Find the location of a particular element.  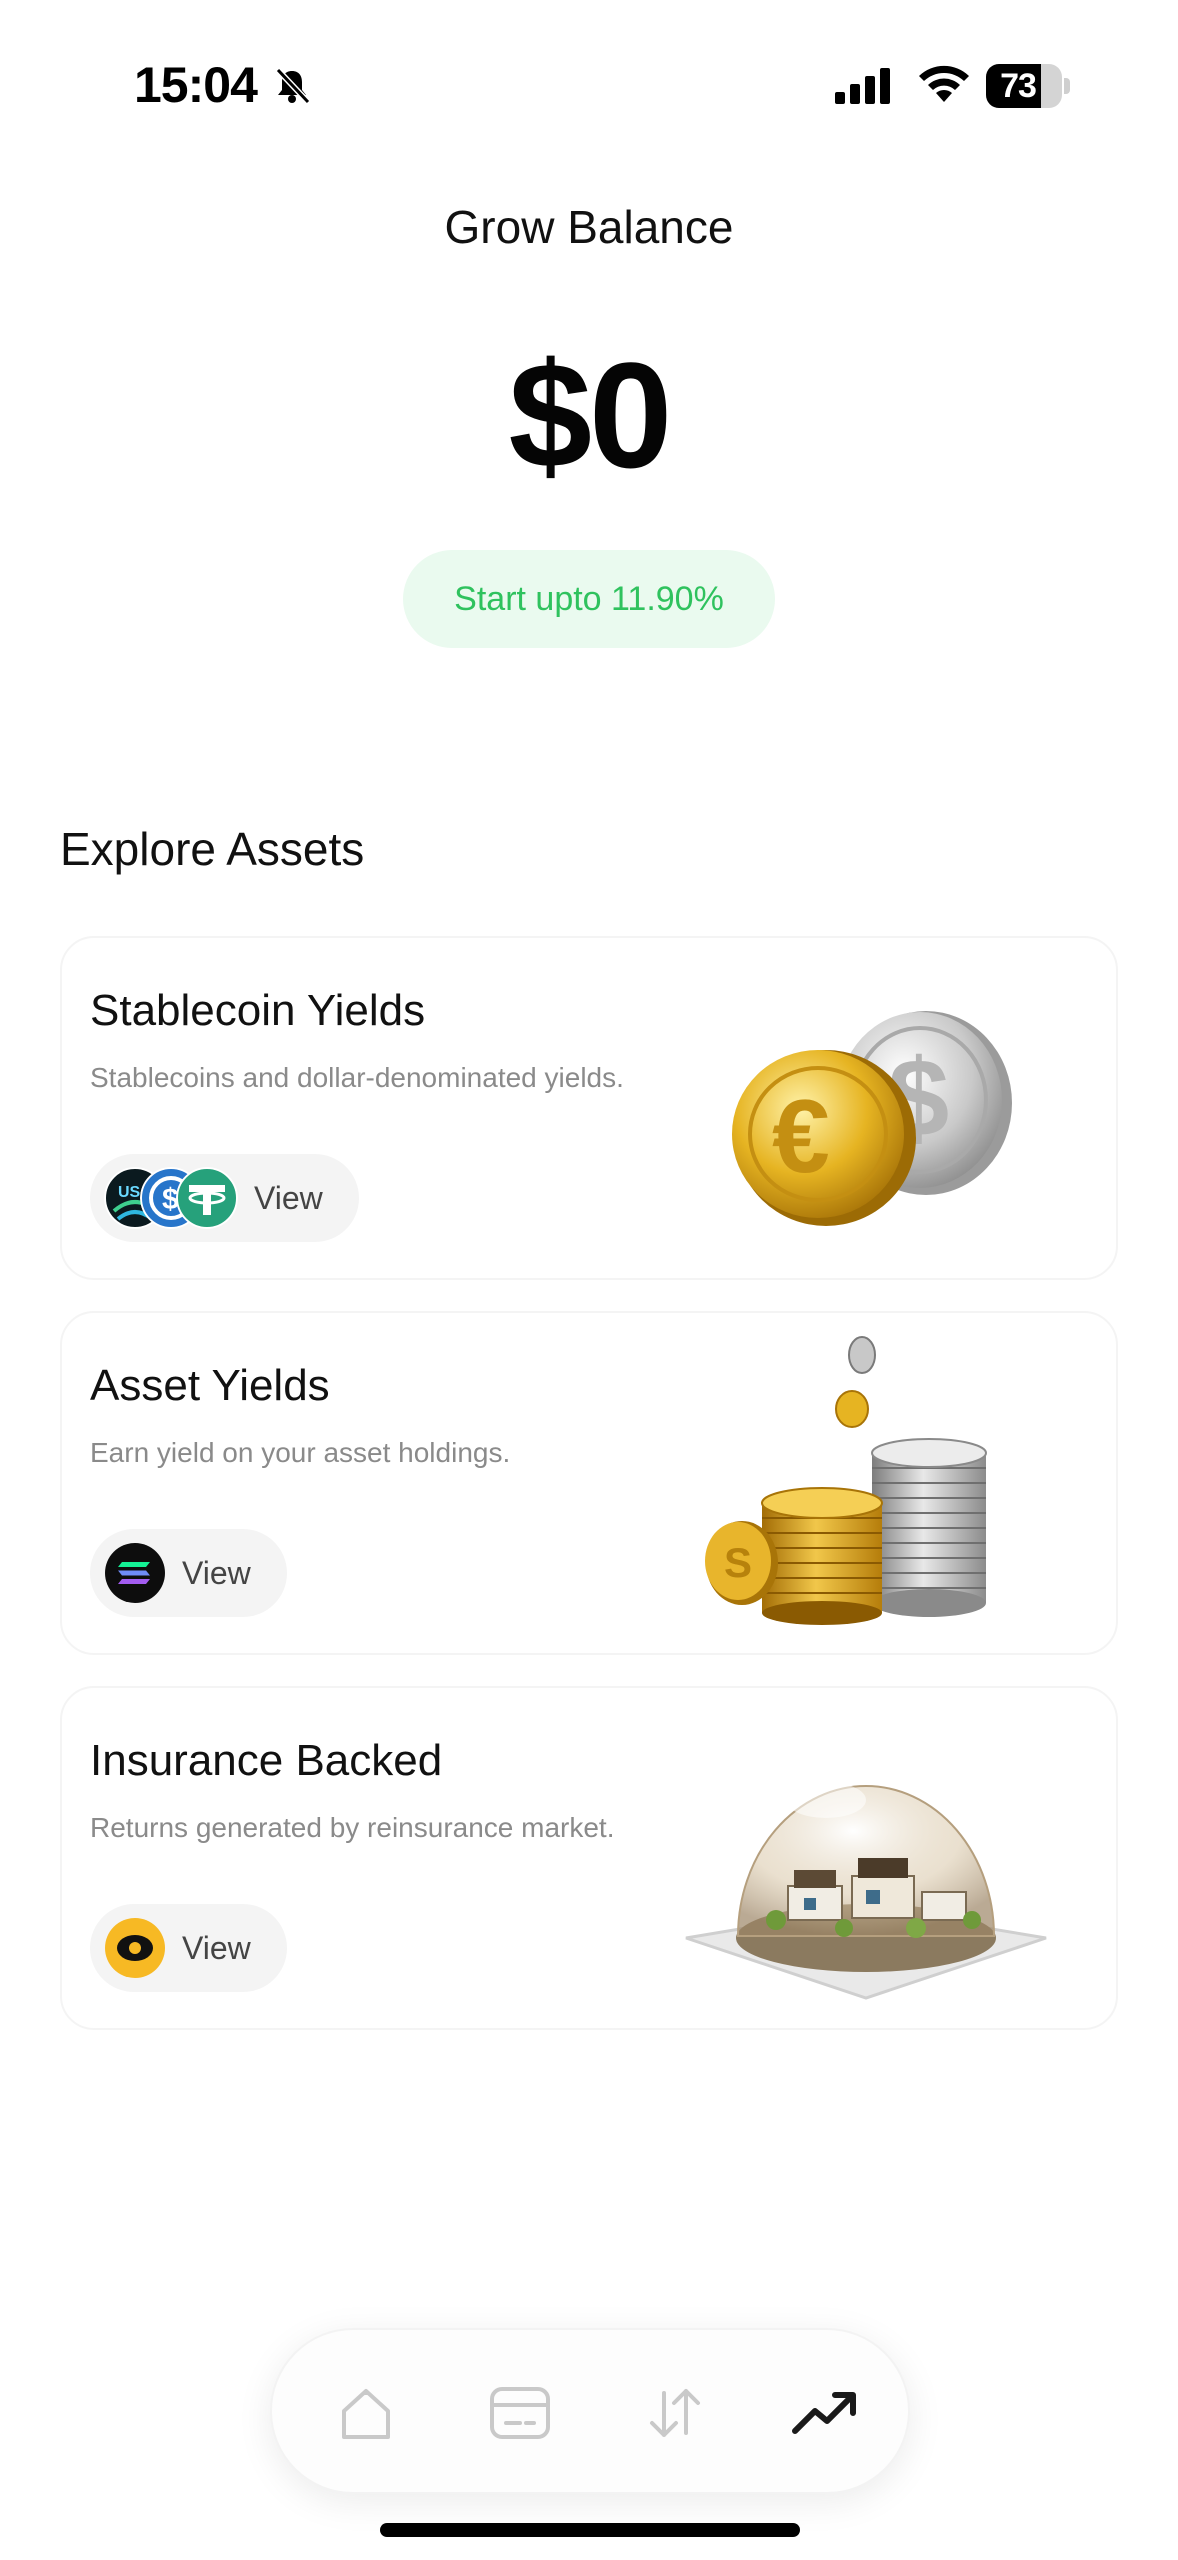

battery-body: 73 is located at coordinates (1024, 86).